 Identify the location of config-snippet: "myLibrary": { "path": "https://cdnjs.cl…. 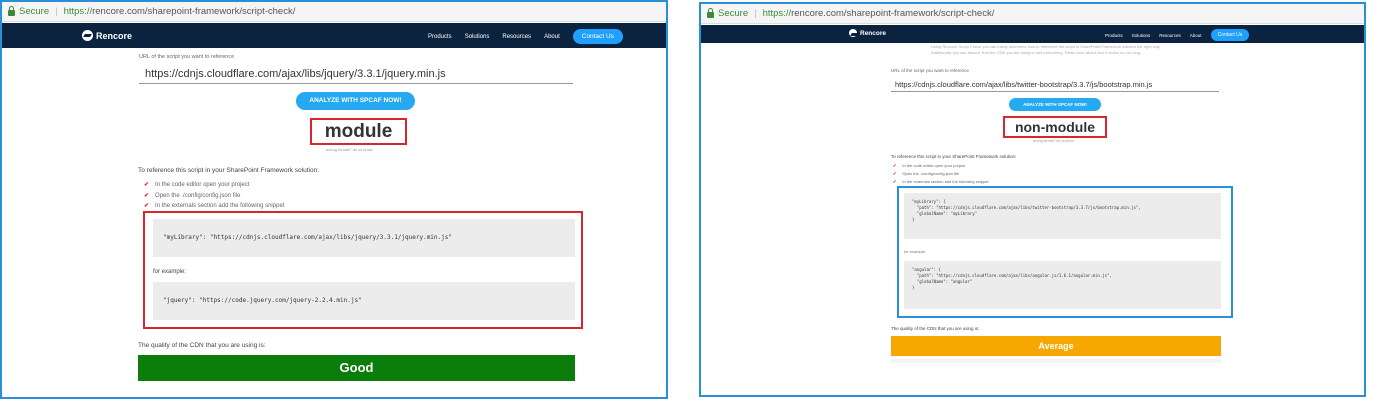
(1062, 216).